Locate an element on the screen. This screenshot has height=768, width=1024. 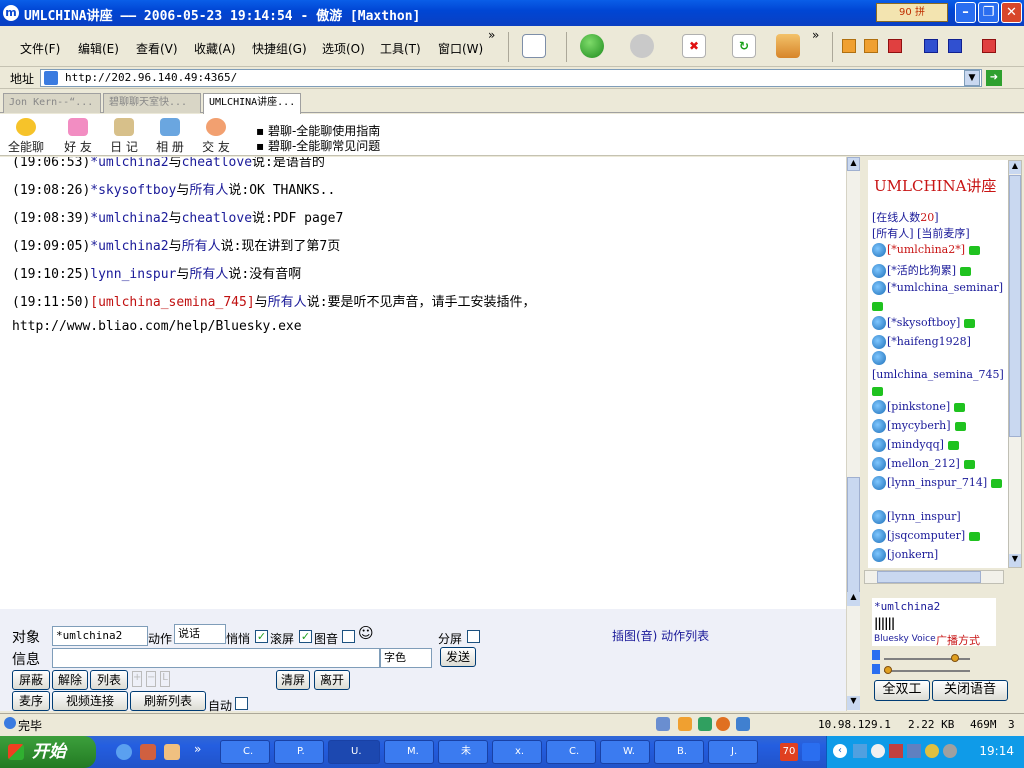
font-color-select: 字色 is located at coordinates (406, 658).